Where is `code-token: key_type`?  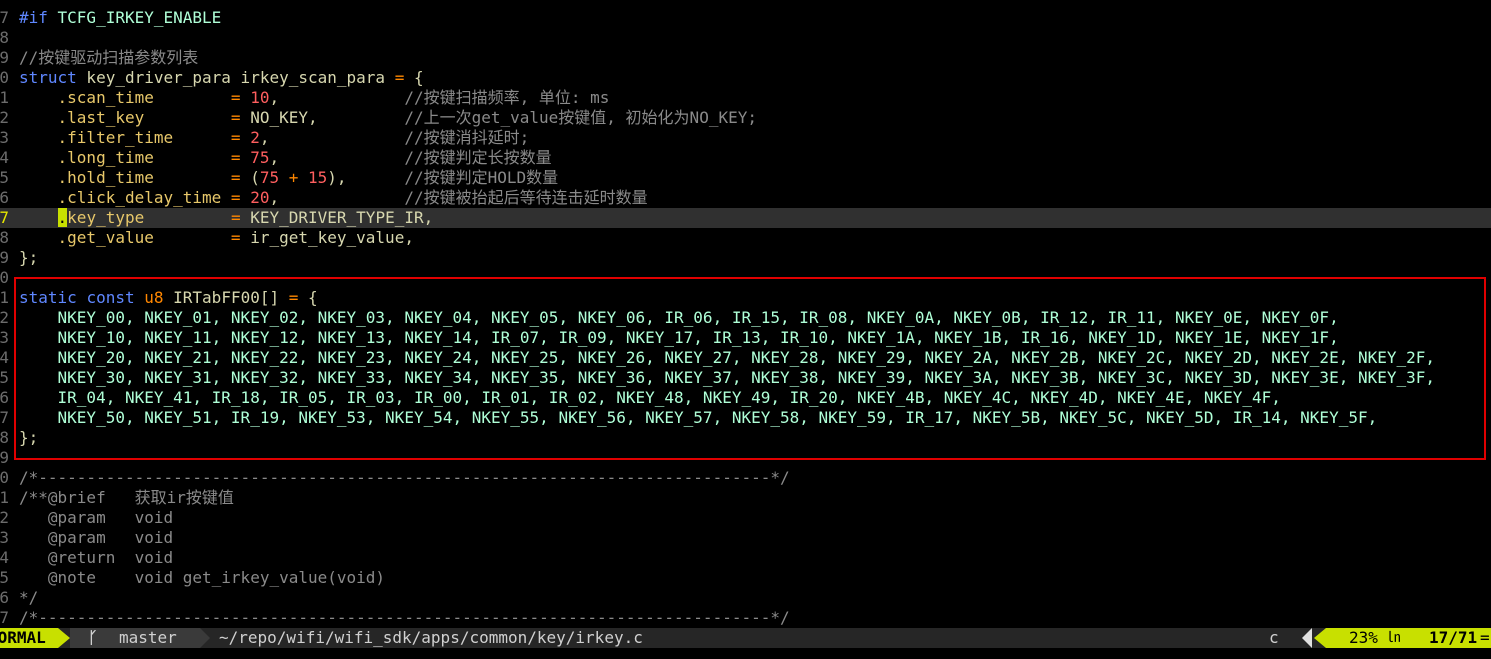
code-token: key_type is located at coordinates (149, 217).